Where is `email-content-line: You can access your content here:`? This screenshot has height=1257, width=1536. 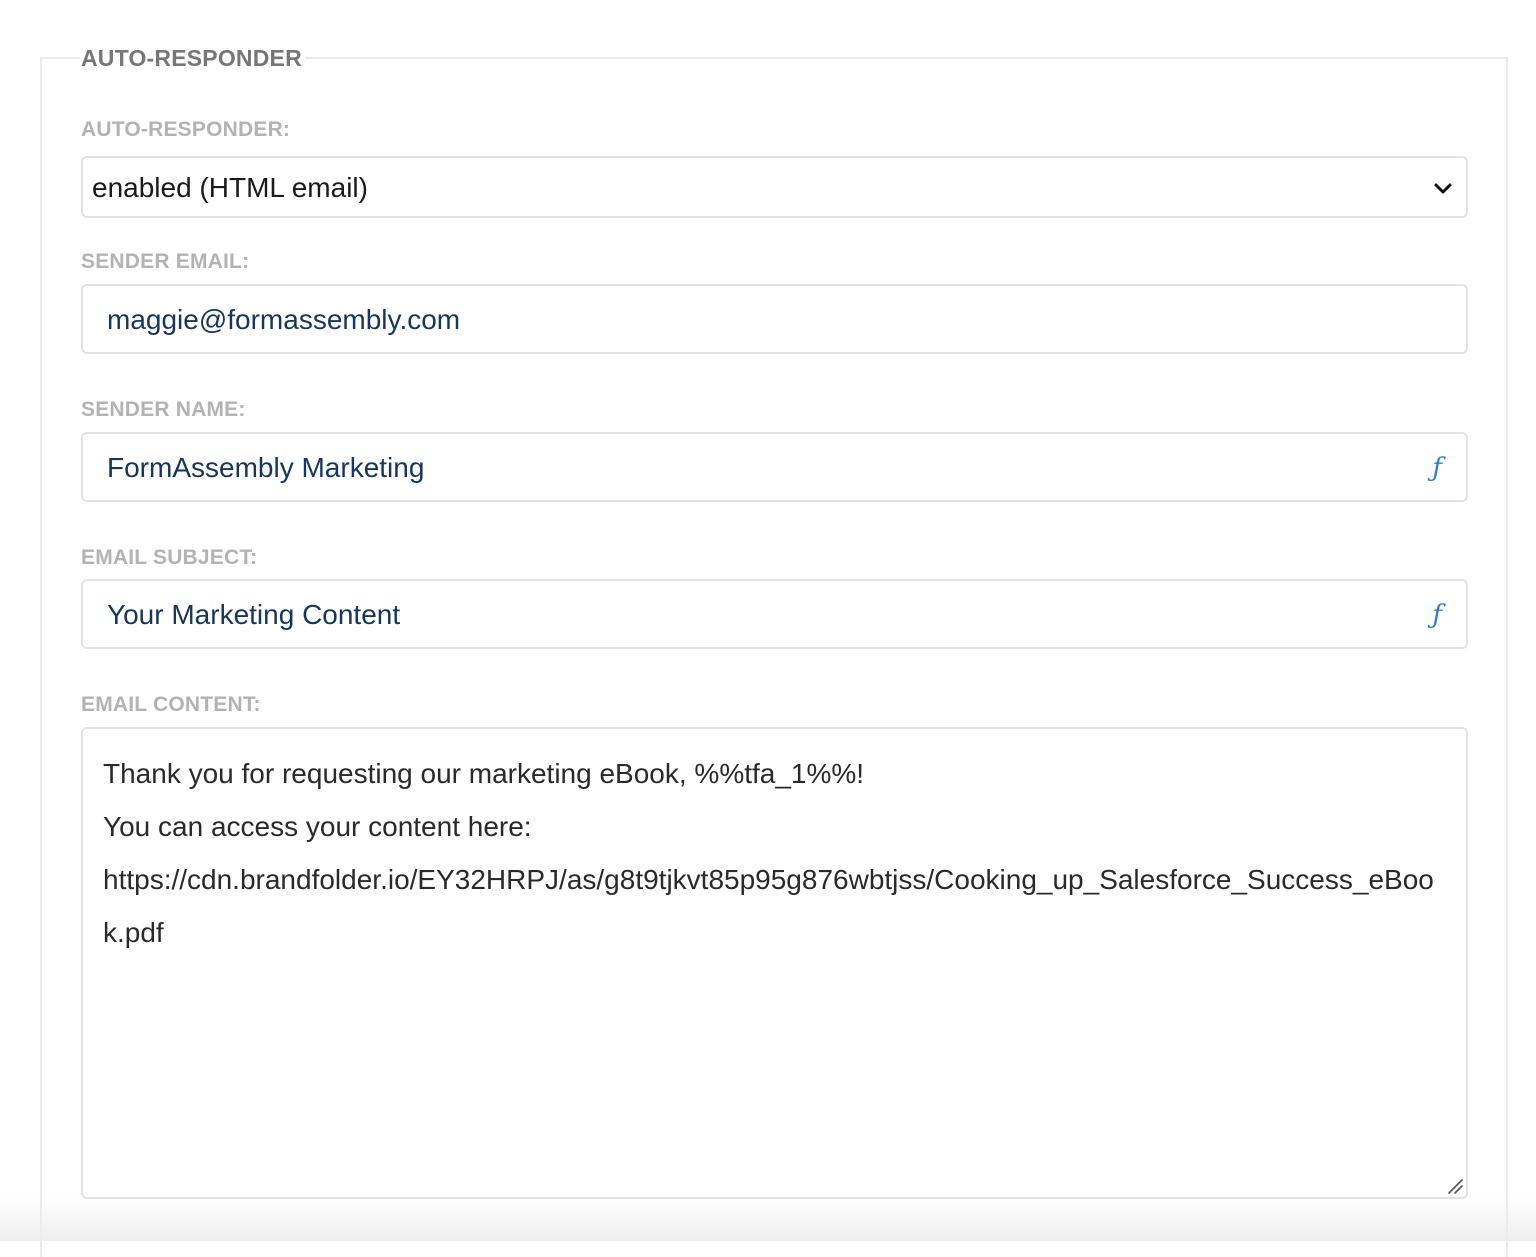 email-content-line: You can access your content here: is located at coordinates (317, 826).